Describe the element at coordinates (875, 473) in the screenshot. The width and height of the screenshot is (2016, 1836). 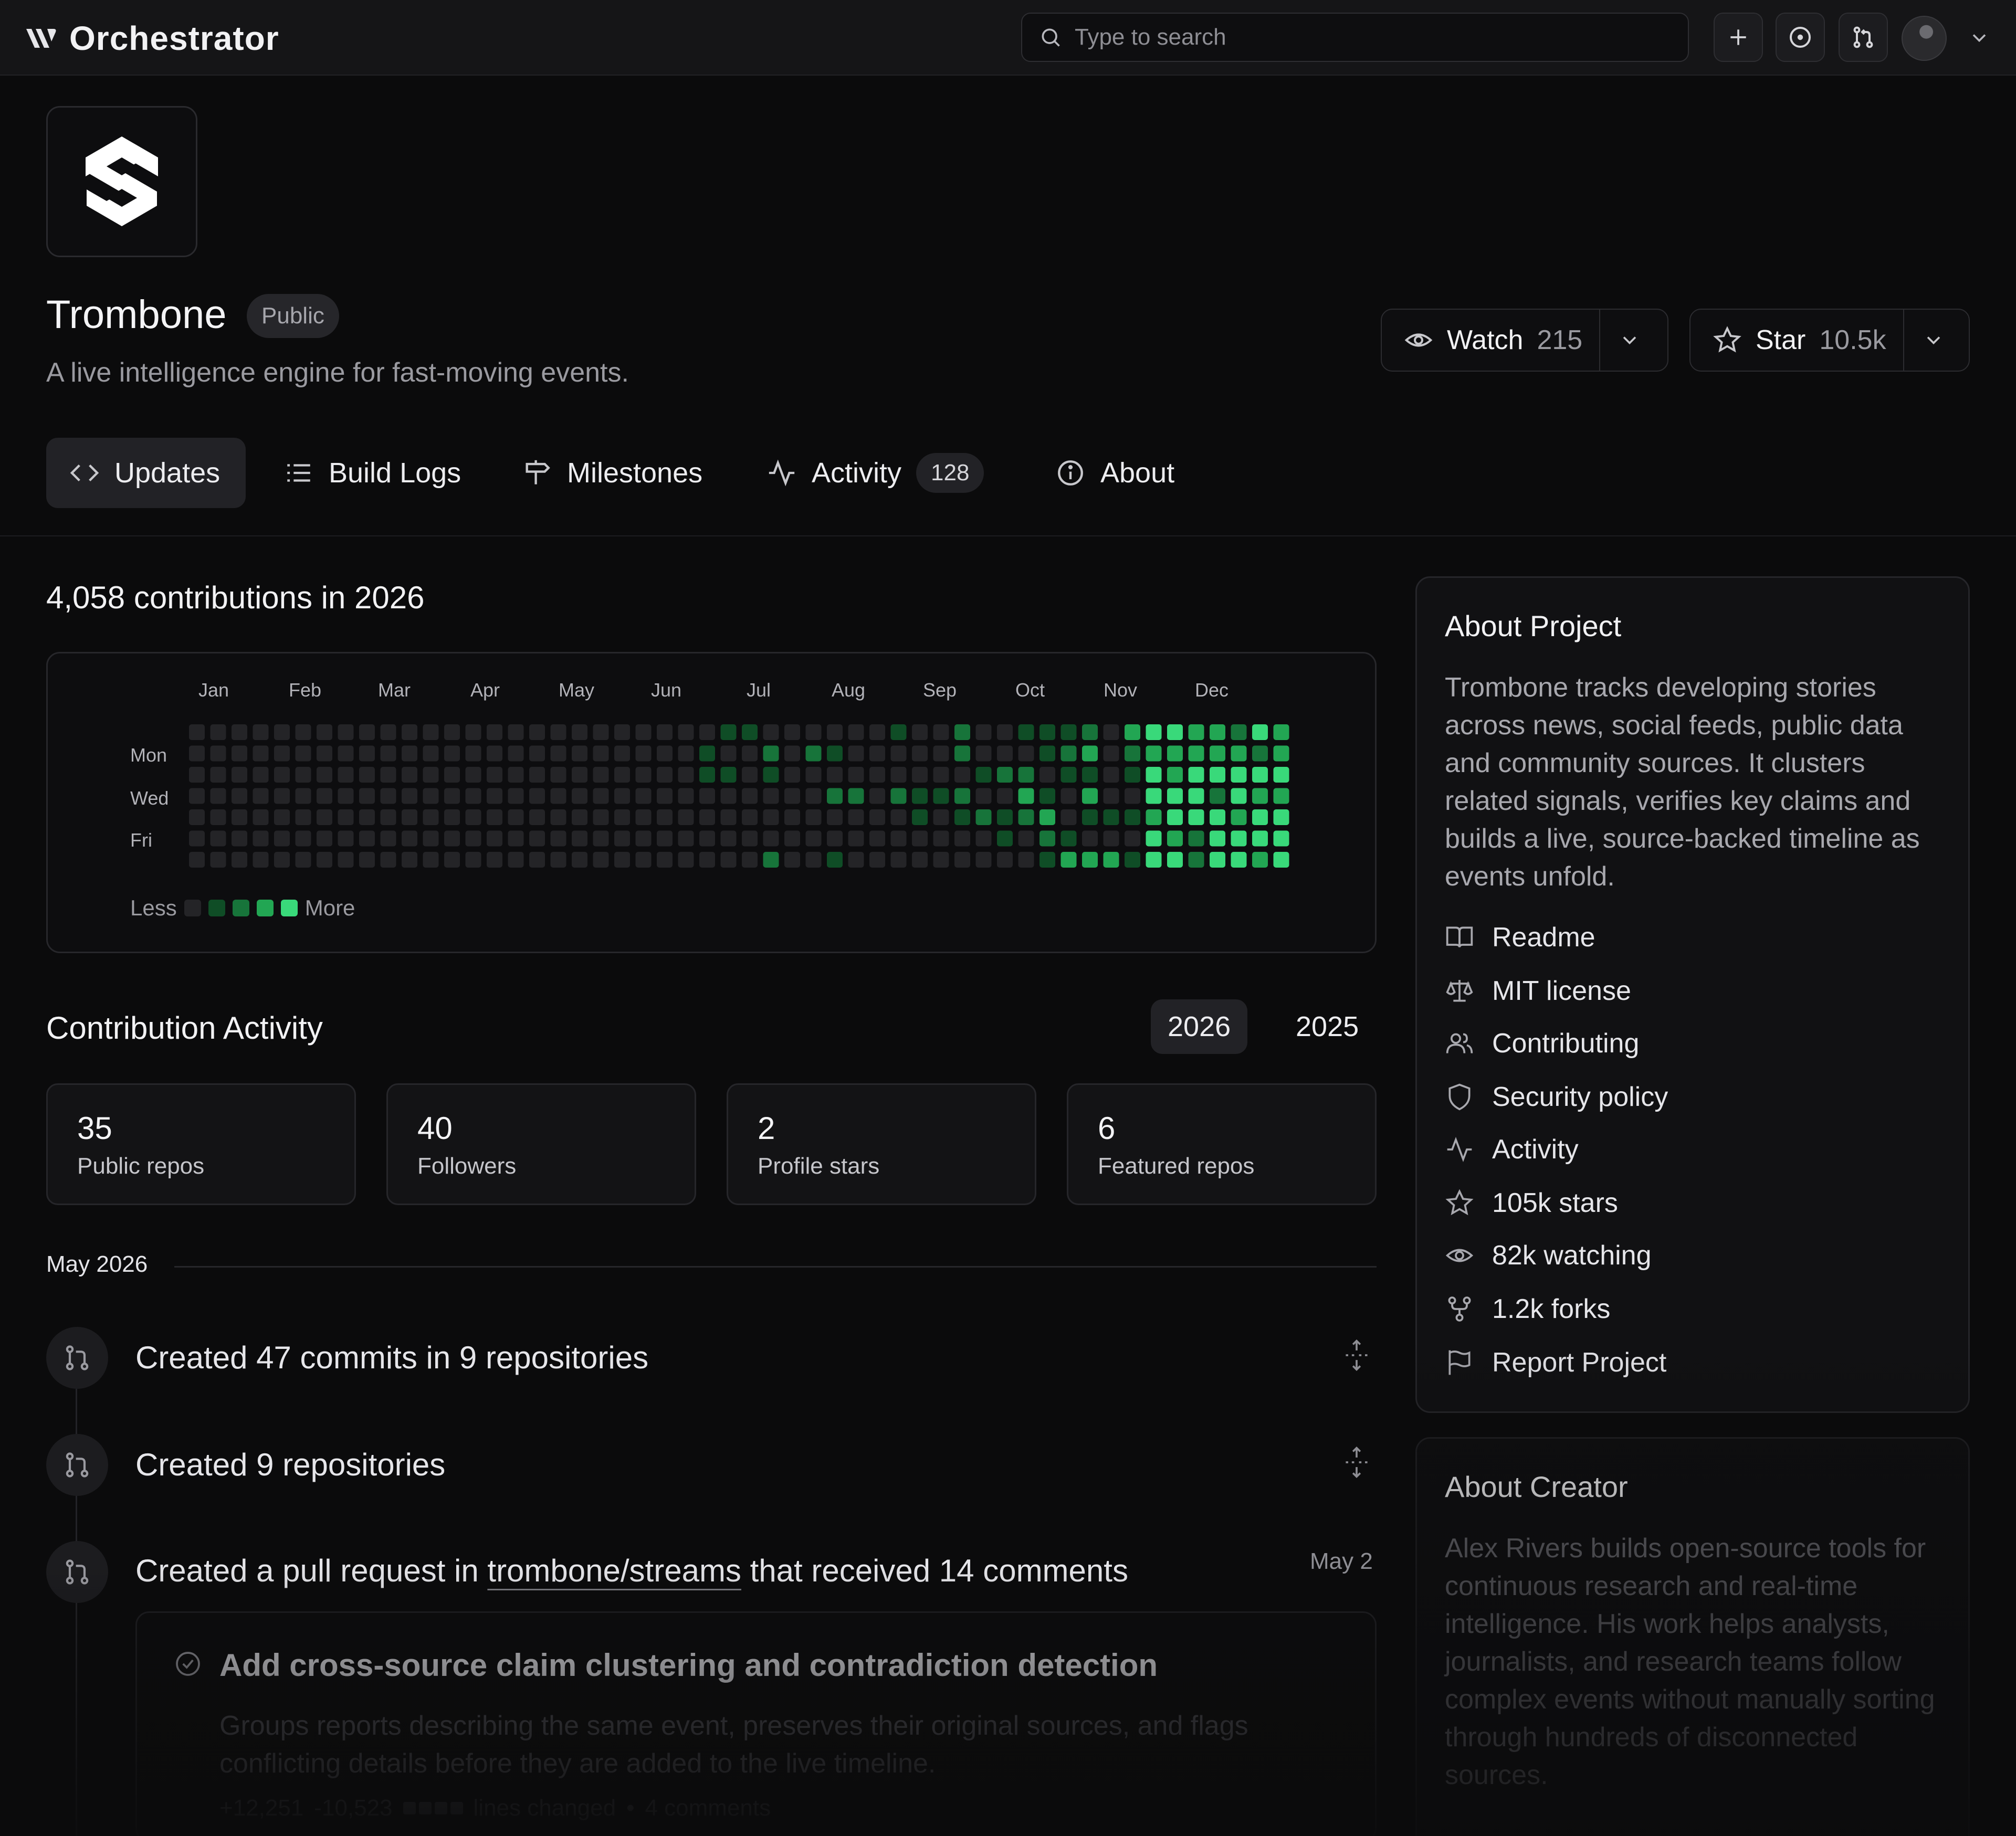
I see `tab-activity: Activity 128` at that location.